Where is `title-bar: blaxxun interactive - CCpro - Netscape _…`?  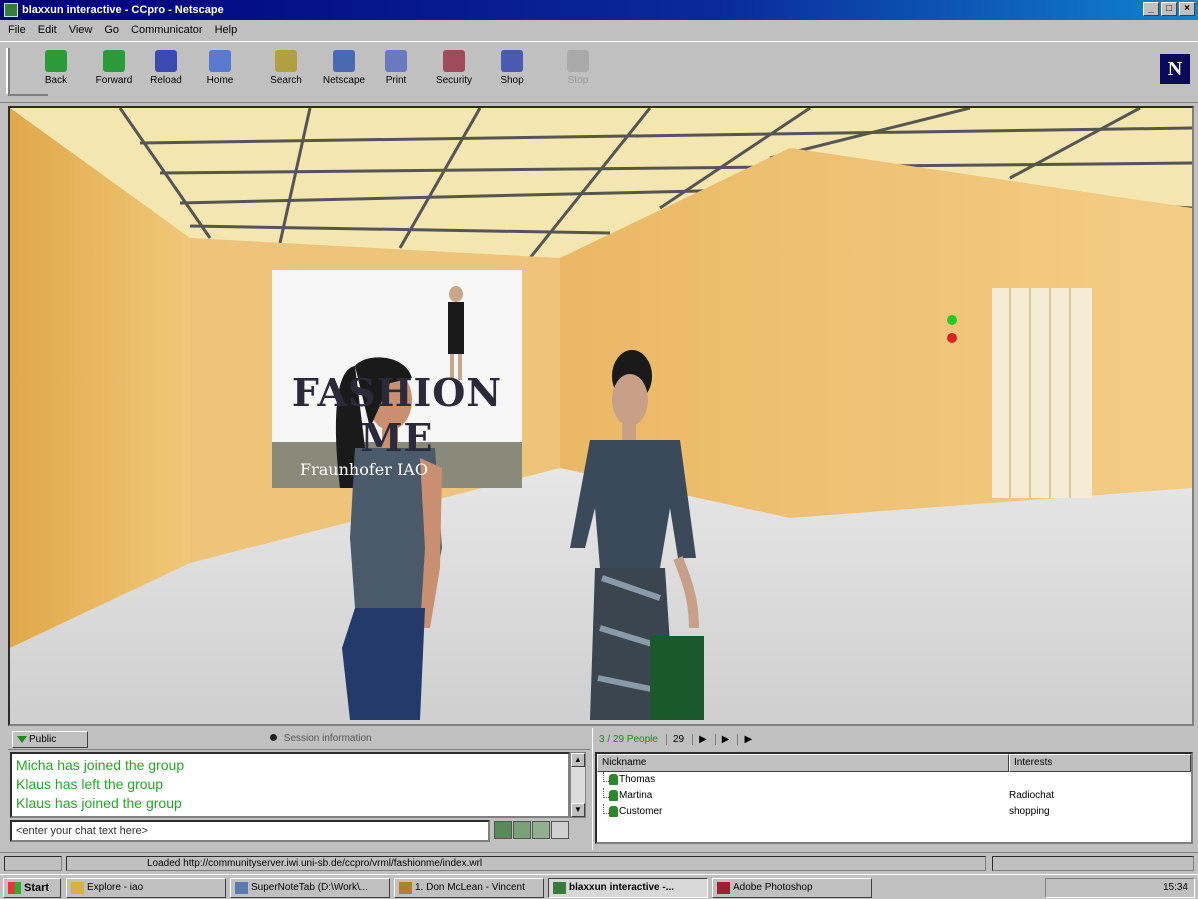
title-bar: blaxxun interactive - CCpro - Netscape _… is located at coordinates (599, 10).